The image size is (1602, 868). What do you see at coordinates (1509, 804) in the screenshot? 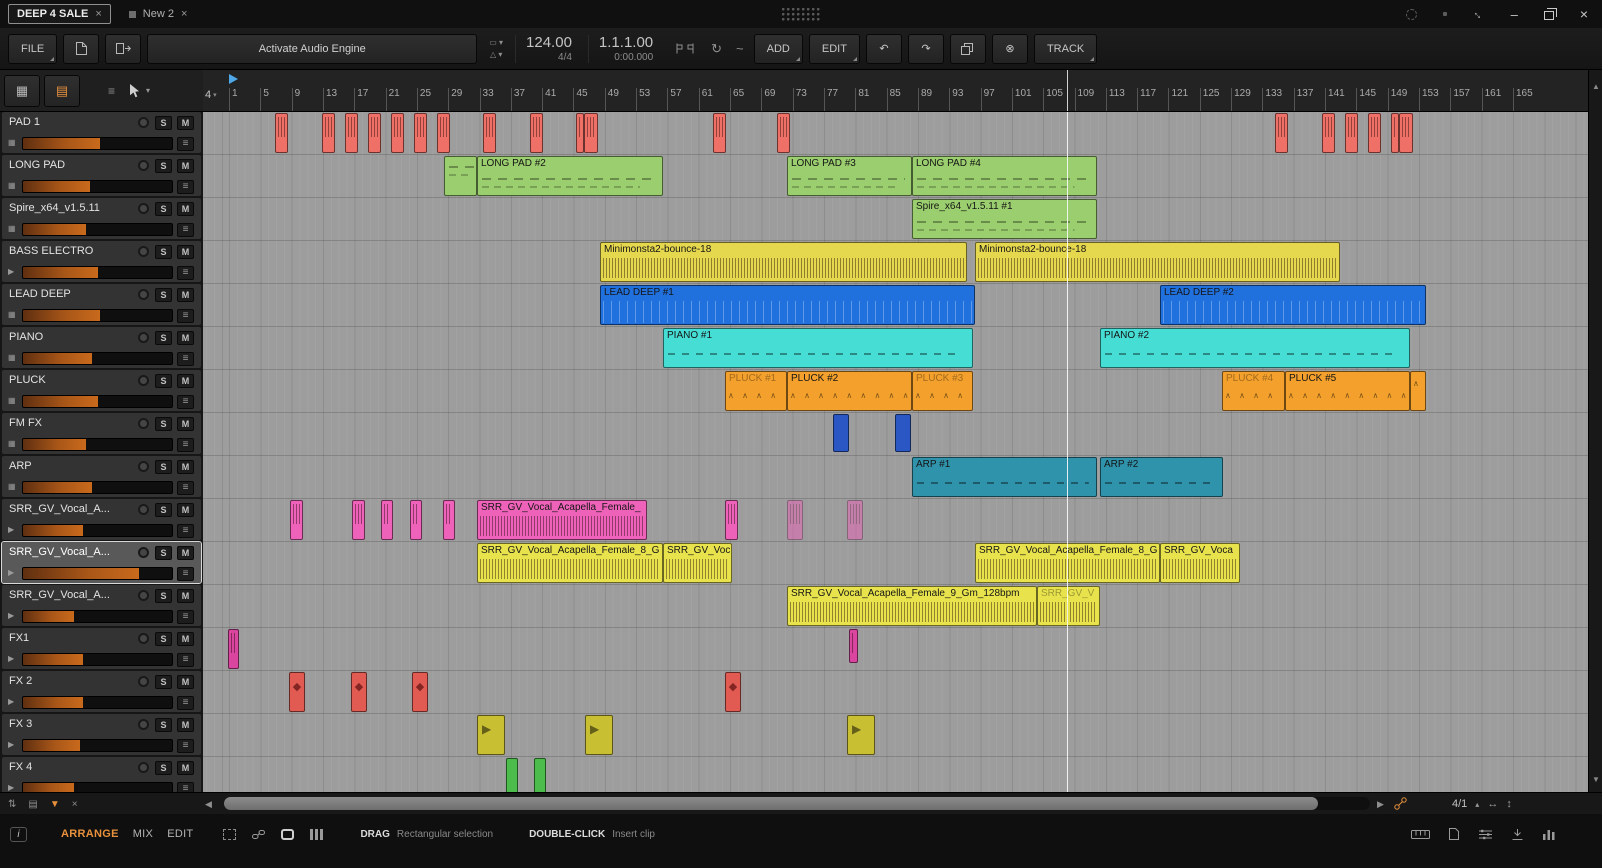
I see `fit-vertical-icon: ↕` at bounding box center [1509, 804].